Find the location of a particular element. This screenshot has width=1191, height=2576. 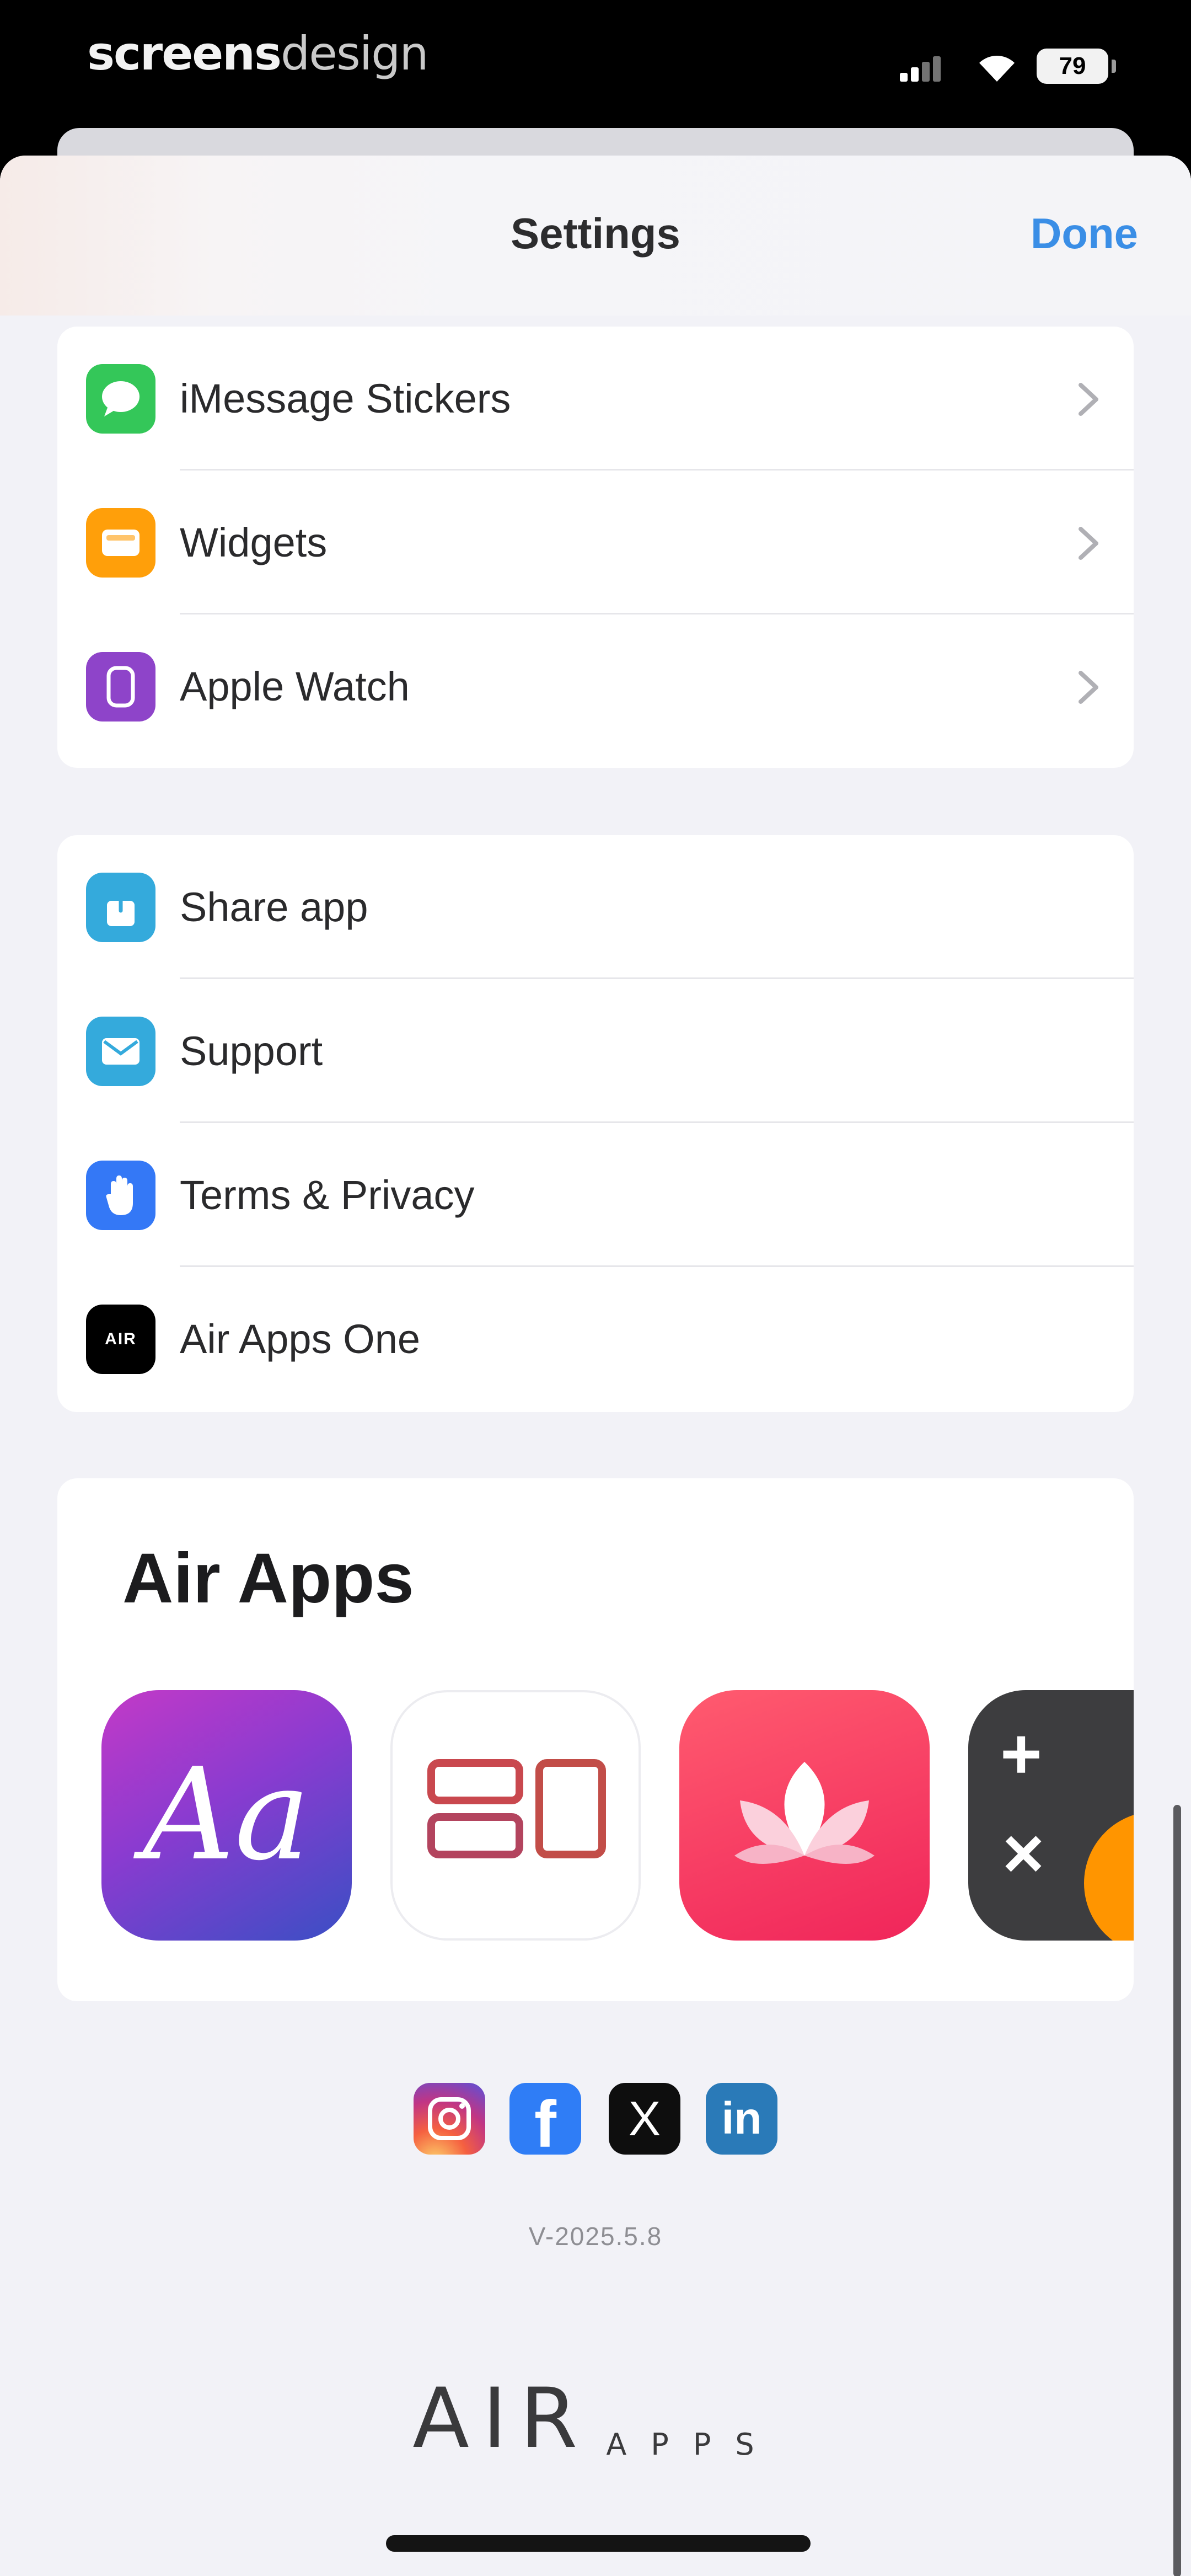

row-widgets: Widgets is located at coordinates (595, 542).